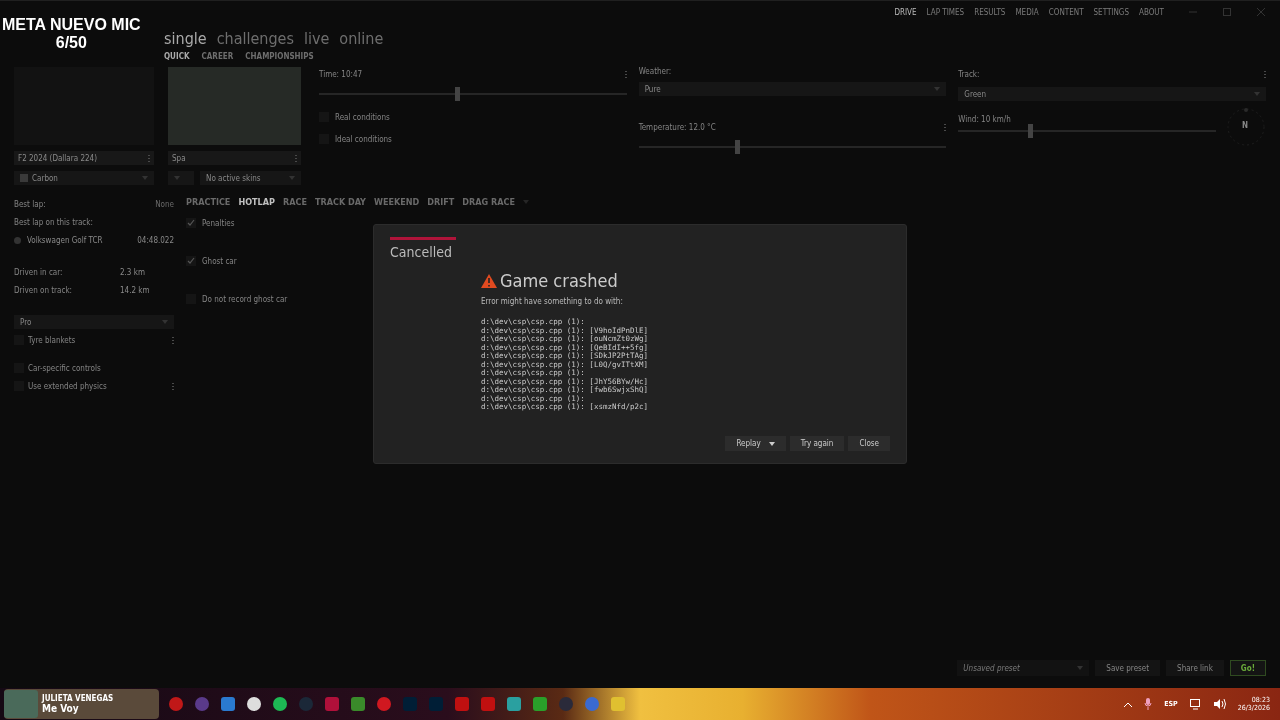 The width and height of the screenshot is (1280, 720). I want to click on dialog-header: Cancelled, so click(421, 252).